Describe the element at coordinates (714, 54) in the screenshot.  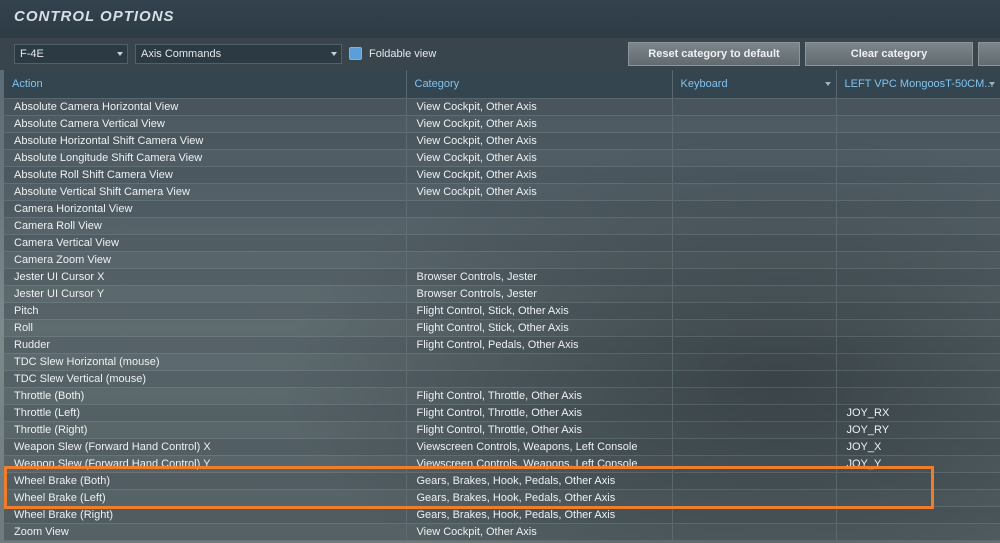
I see `reset-category-button: Reset category to default` at that location.